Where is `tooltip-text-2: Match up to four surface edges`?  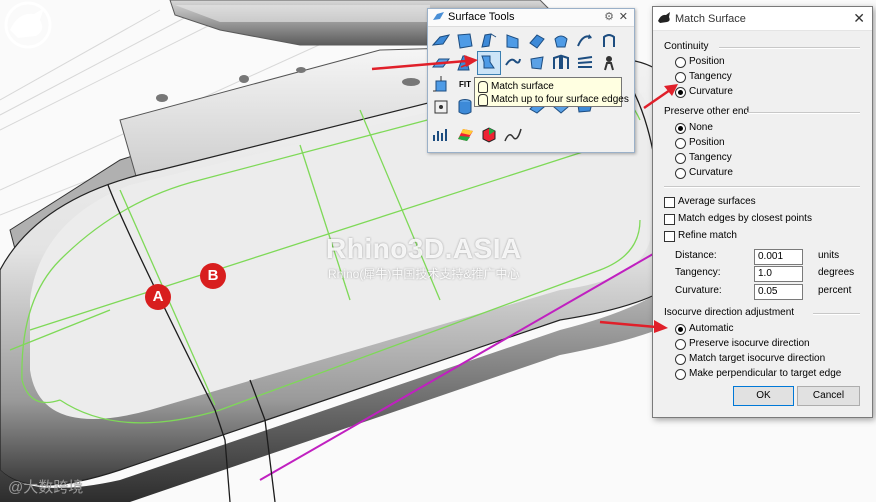 tooltip-text-2: Match up to four surface edges is located at coordinates (560, 99).